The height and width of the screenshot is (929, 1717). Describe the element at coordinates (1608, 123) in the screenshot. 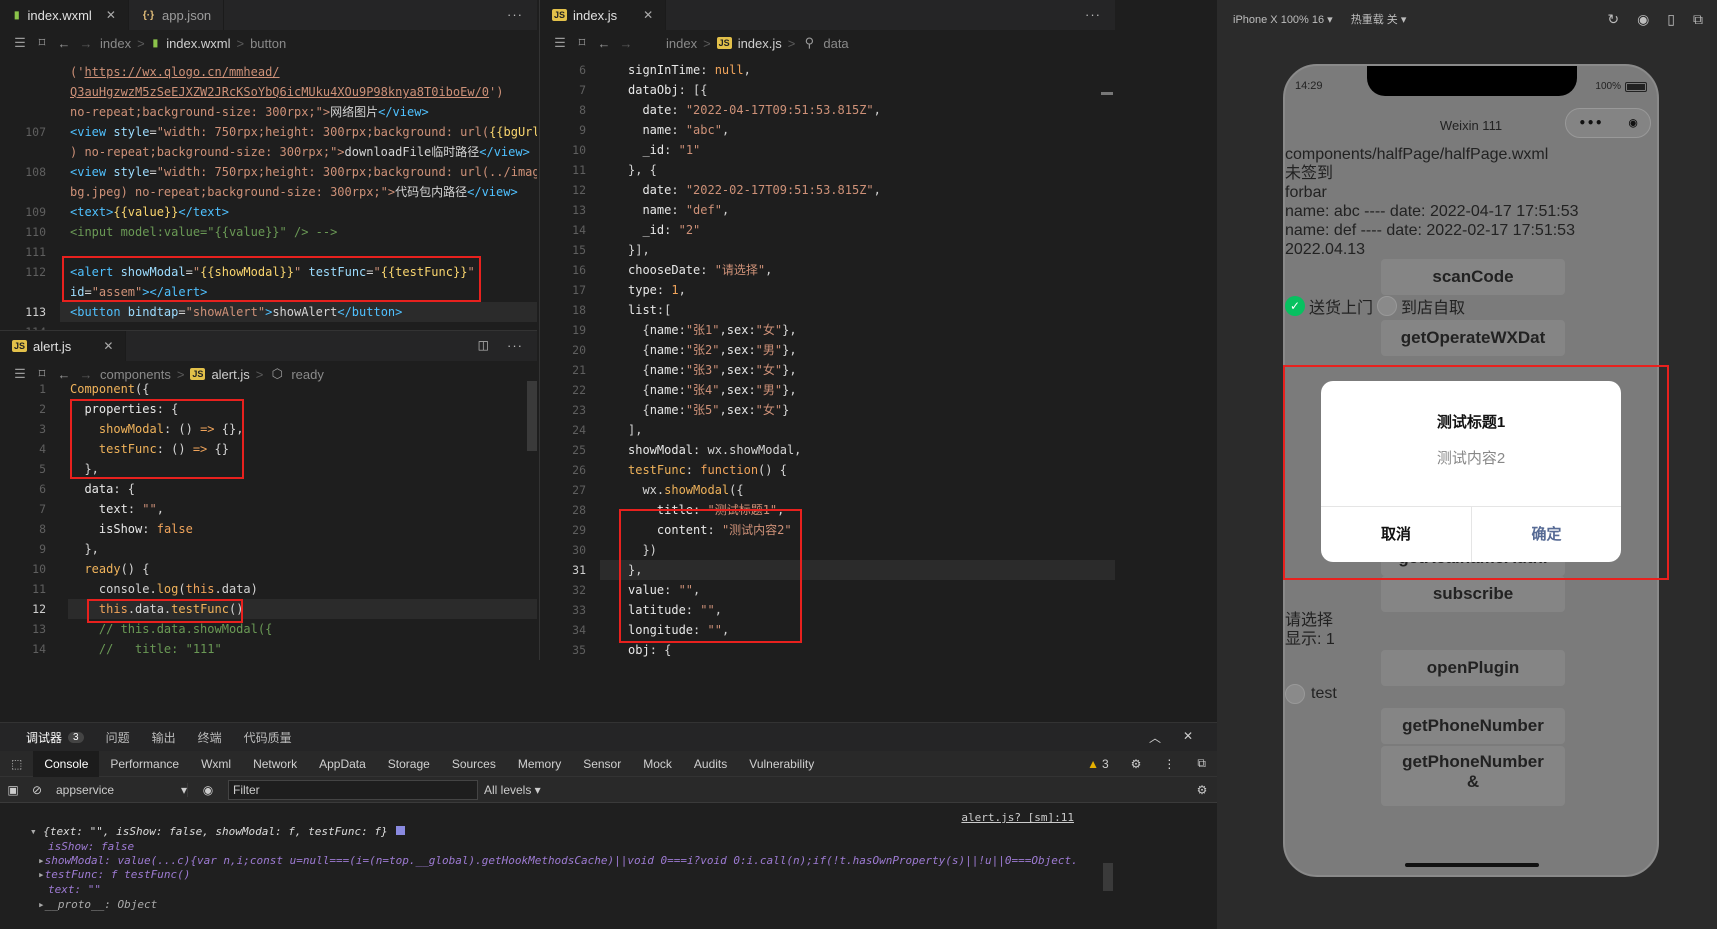

I see `capsule-menu: ••• ◉` at that location.